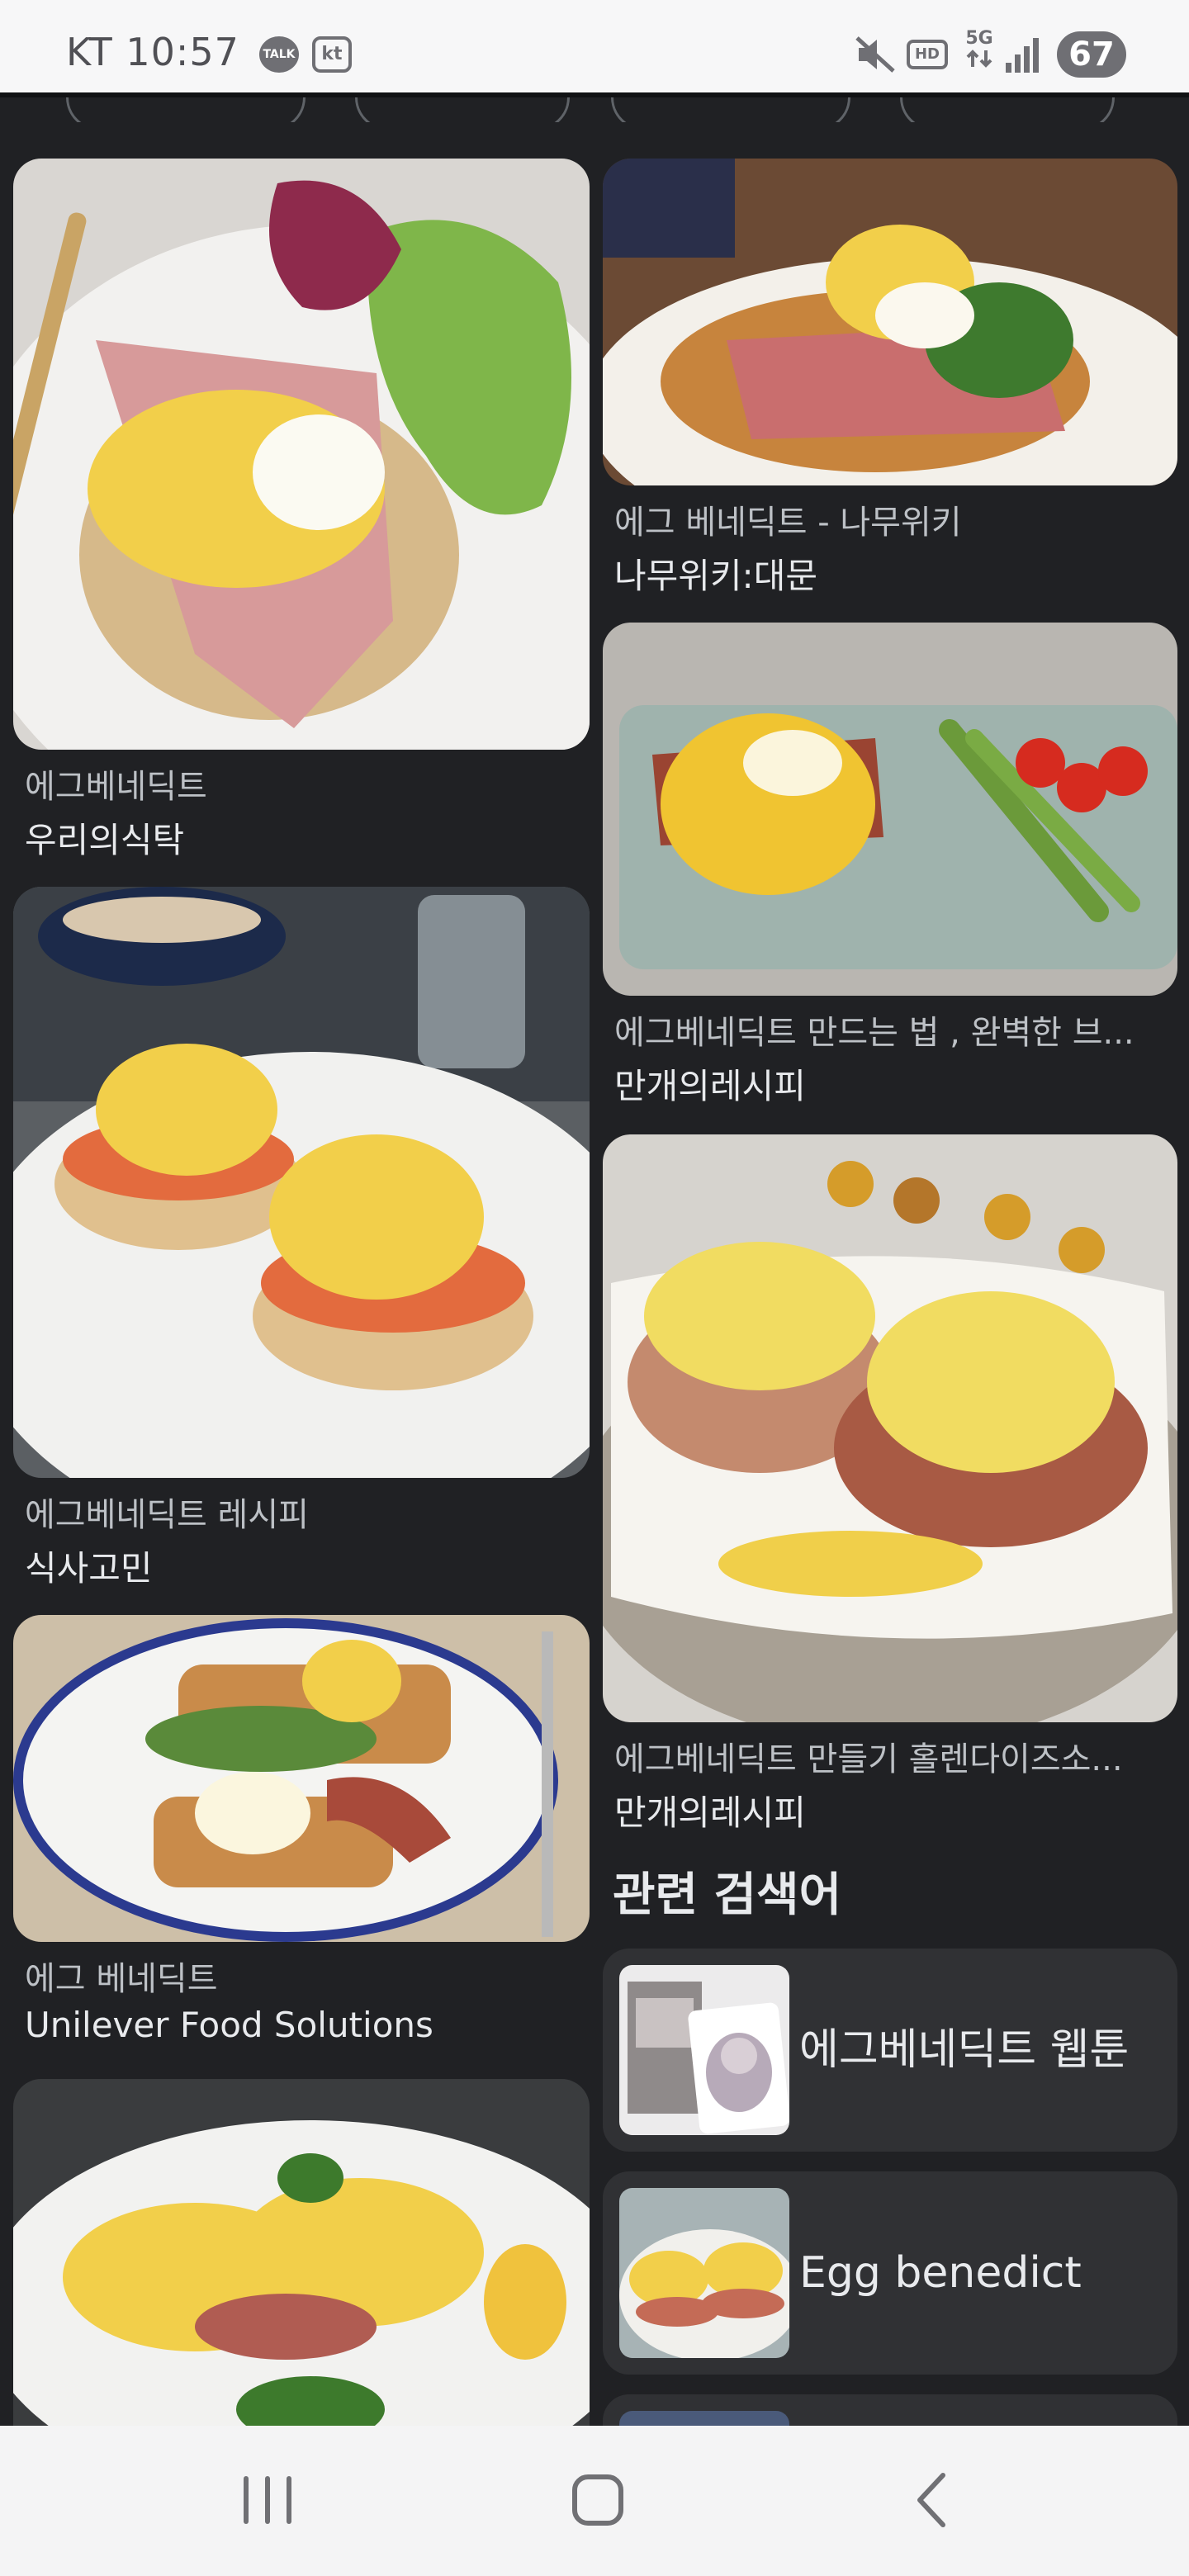  What do you see at coordinates (305, 1976) in the screenshot?
I see `result-title: 에그 베네딕트` at bounding box center [305, 1976].